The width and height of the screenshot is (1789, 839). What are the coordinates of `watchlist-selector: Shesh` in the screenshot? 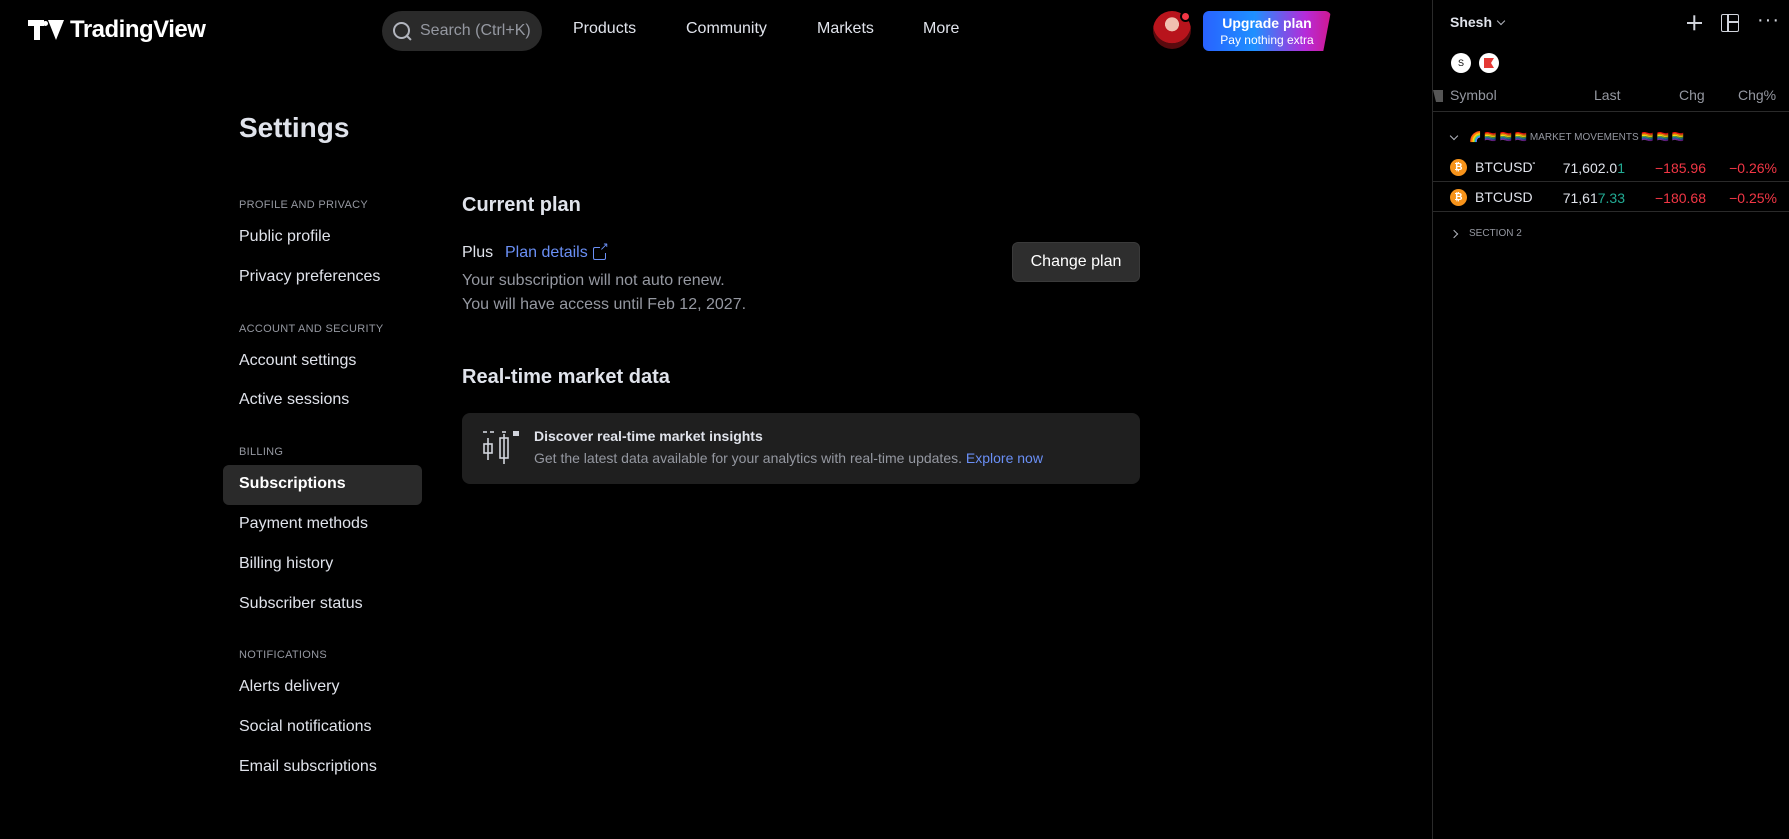 It's located at (1478, 22).